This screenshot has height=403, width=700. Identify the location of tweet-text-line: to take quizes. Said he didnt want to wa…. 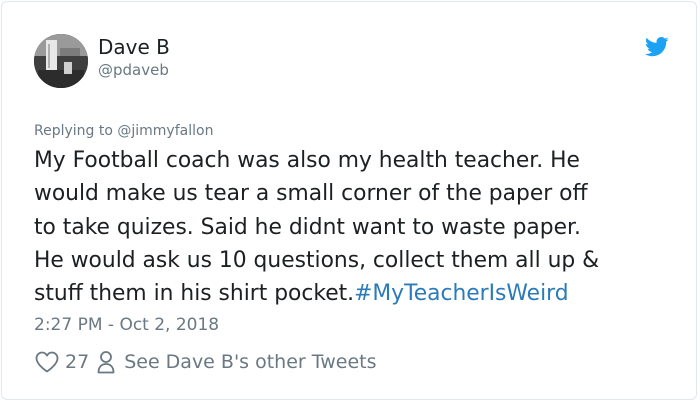
(307, 227).